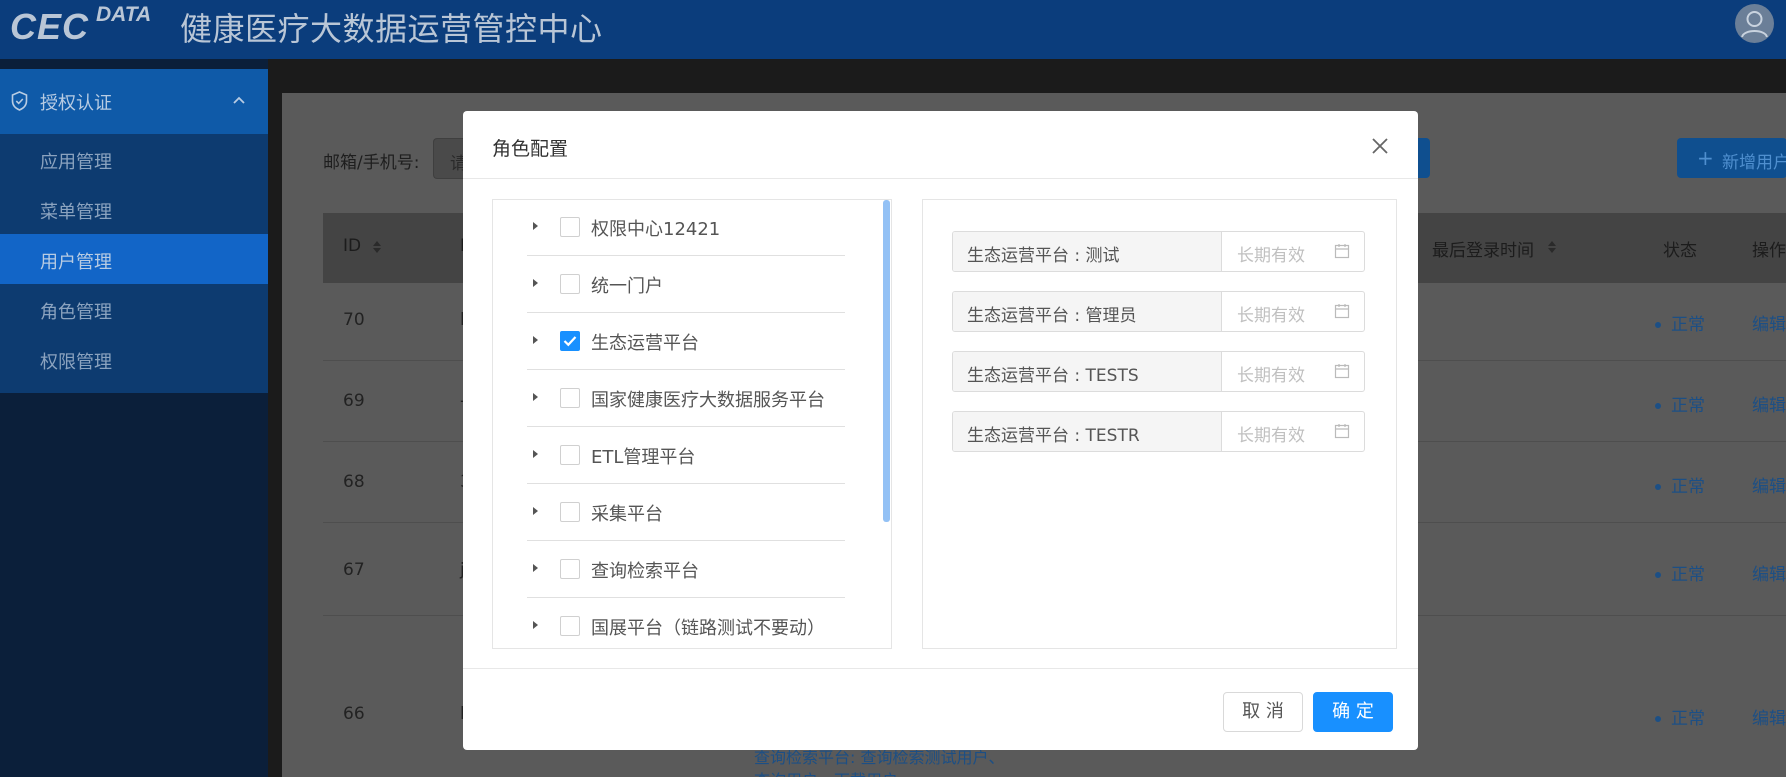 The width and height of the screenshot is (1786, 777). I want to click on table-row-id: 70, so click(354, 320).